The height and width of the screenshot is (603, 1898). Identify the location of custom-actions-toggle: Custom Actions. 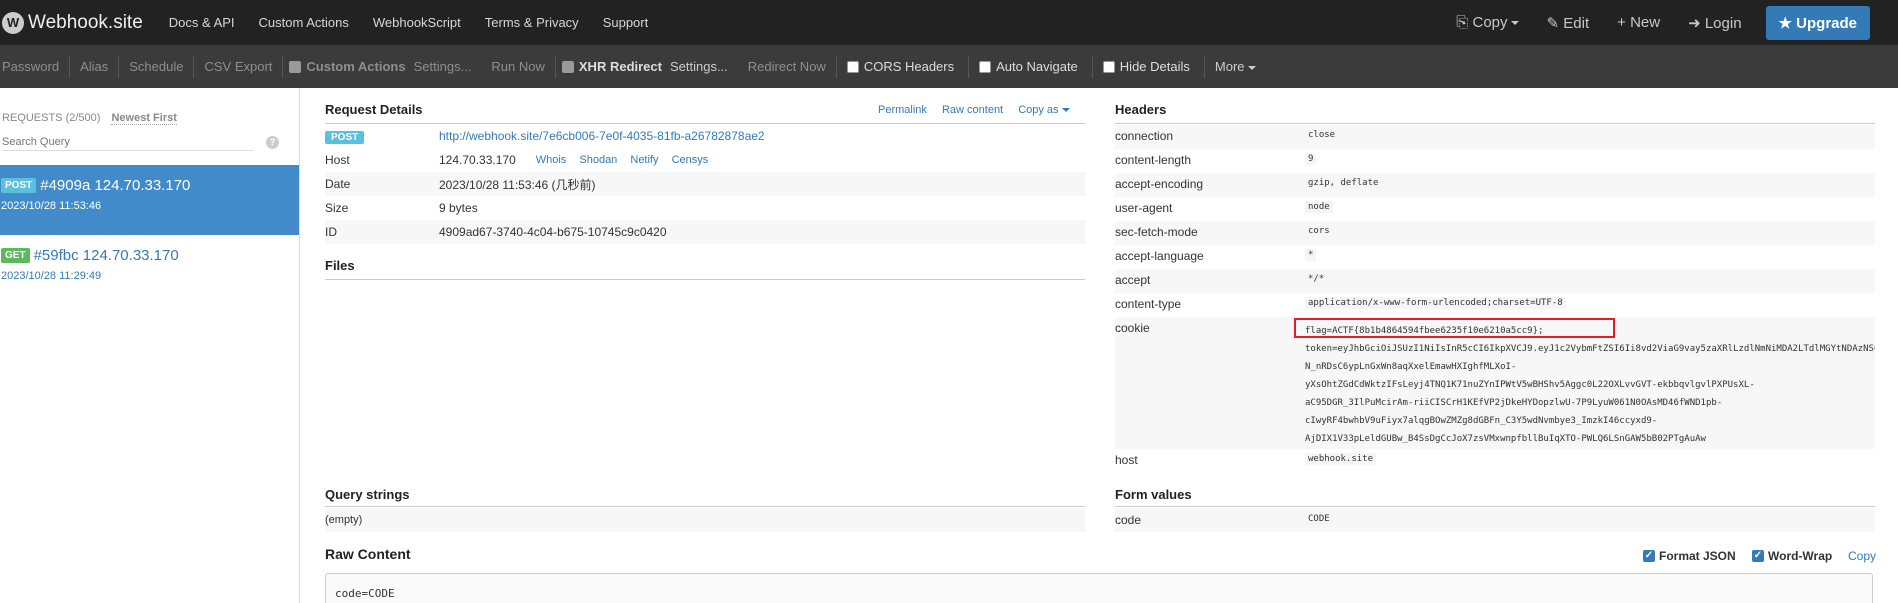
(347, 66).